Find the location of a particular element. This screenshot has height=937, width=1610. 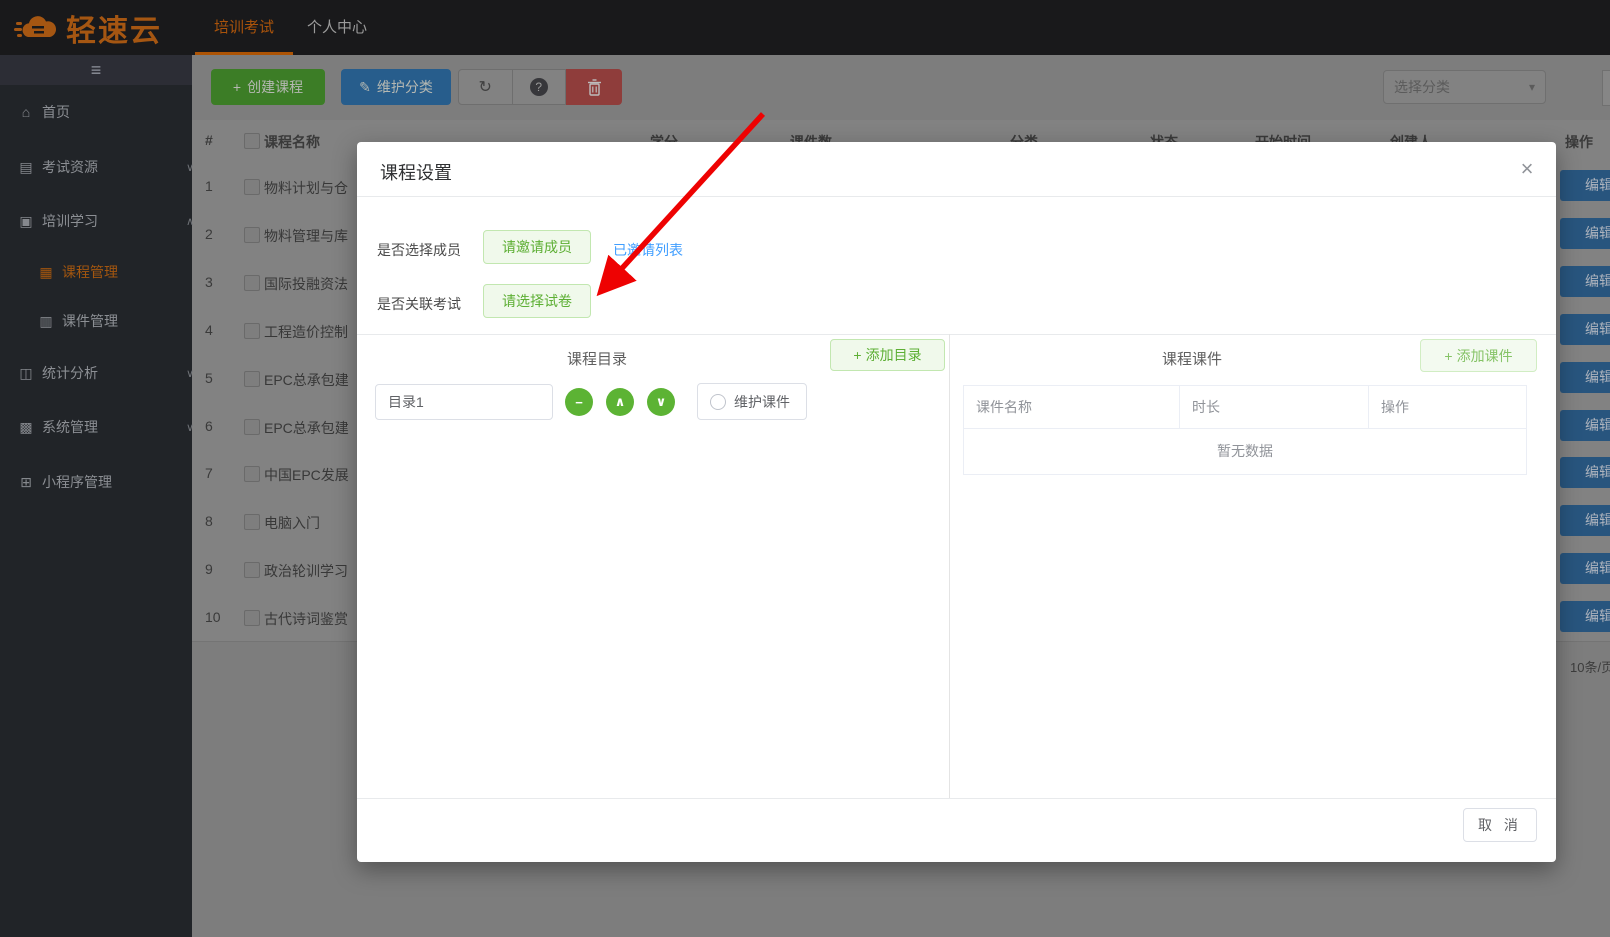

sidebar-item-1: ⌂ 首页 is located at coordinates (105, 112).